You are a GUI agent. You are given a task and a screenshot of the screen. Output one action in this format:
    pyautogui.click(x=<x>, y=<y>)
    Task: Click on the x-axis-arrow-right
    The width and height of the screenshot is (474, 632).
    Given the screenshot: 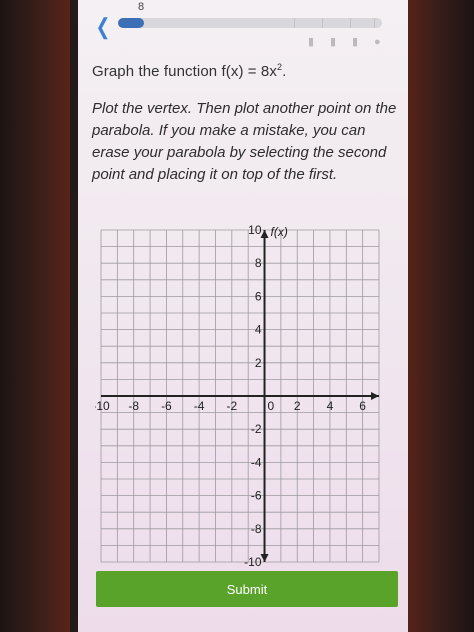 What is the action you would take?
    pyautogui.click(x=375, y=396)
    